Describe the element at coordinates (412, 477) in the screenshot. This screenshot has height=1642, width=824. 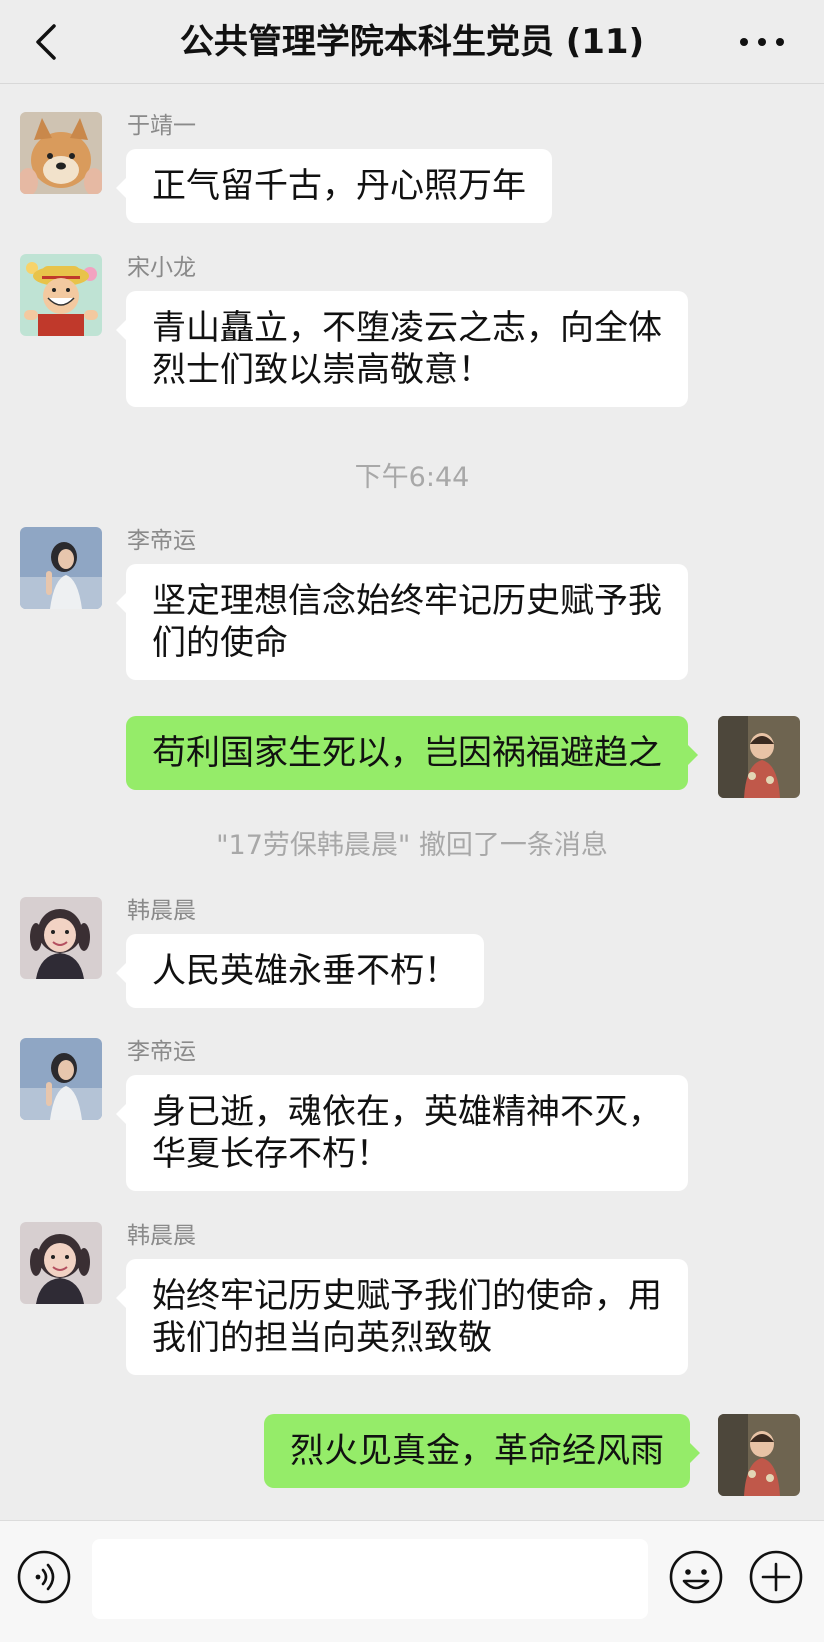
I see `timestamp: 下午6:44` at that location.